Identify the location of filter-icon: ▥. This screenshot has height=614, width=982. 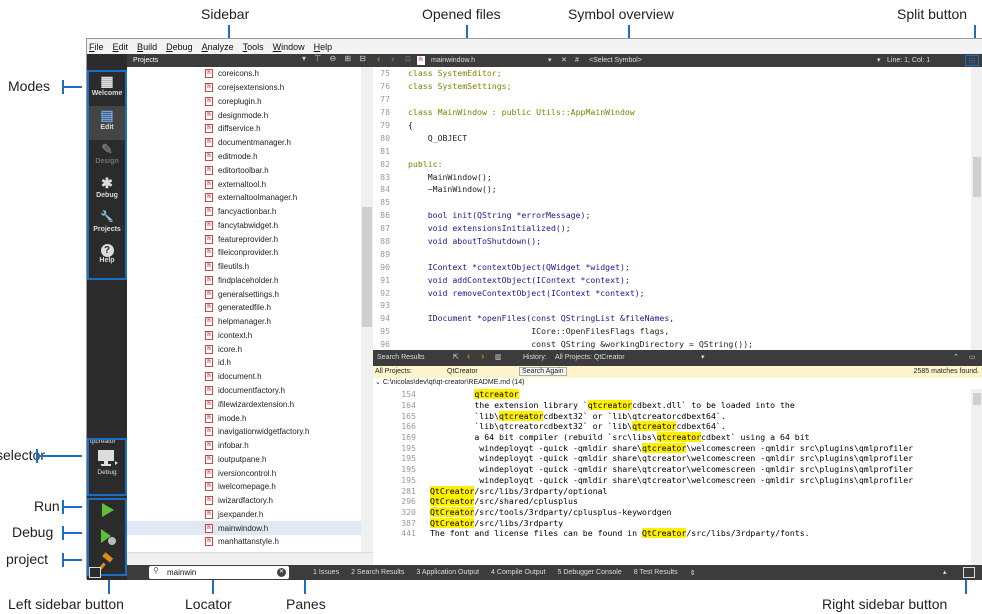
(498, 357).